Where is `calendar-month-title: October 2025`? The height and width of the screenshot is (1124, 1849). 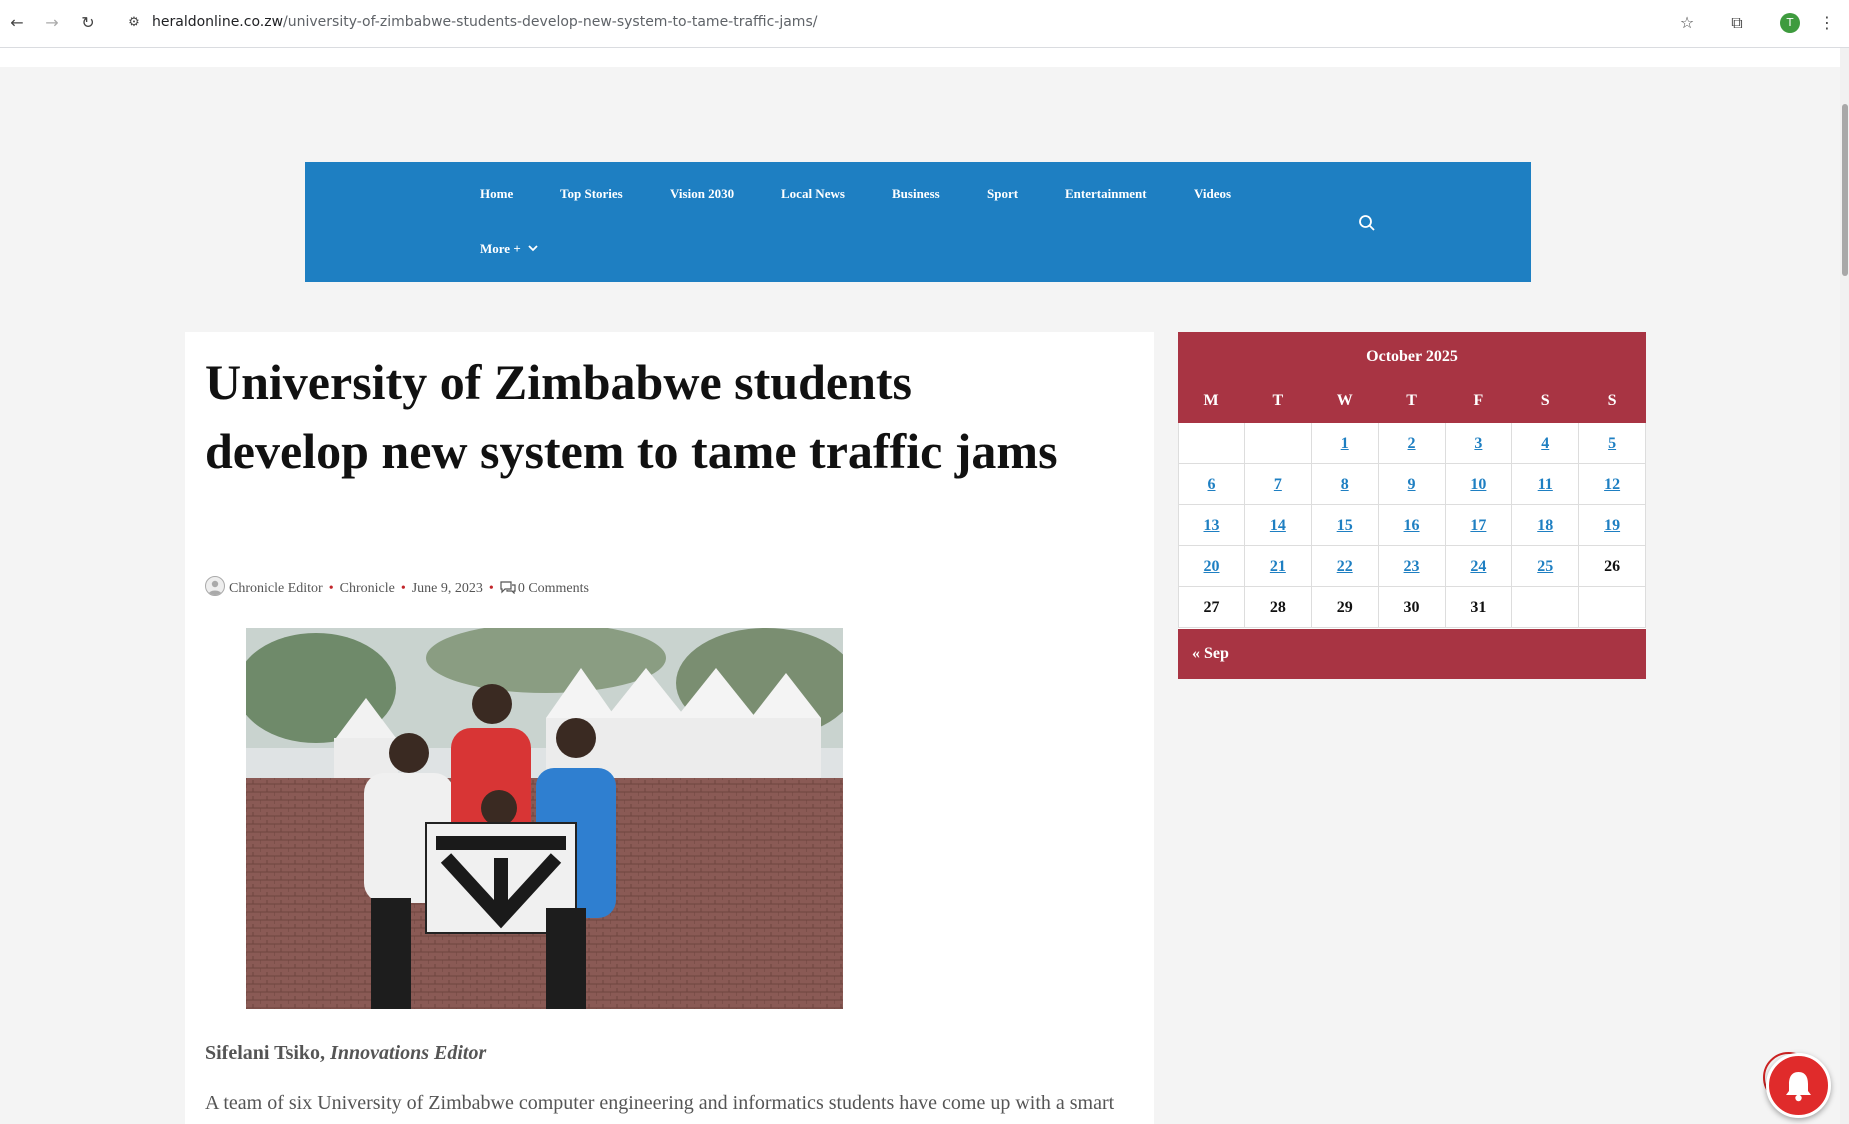
calendar-month-title: October 2025 is located at coordinates (1412, 356).